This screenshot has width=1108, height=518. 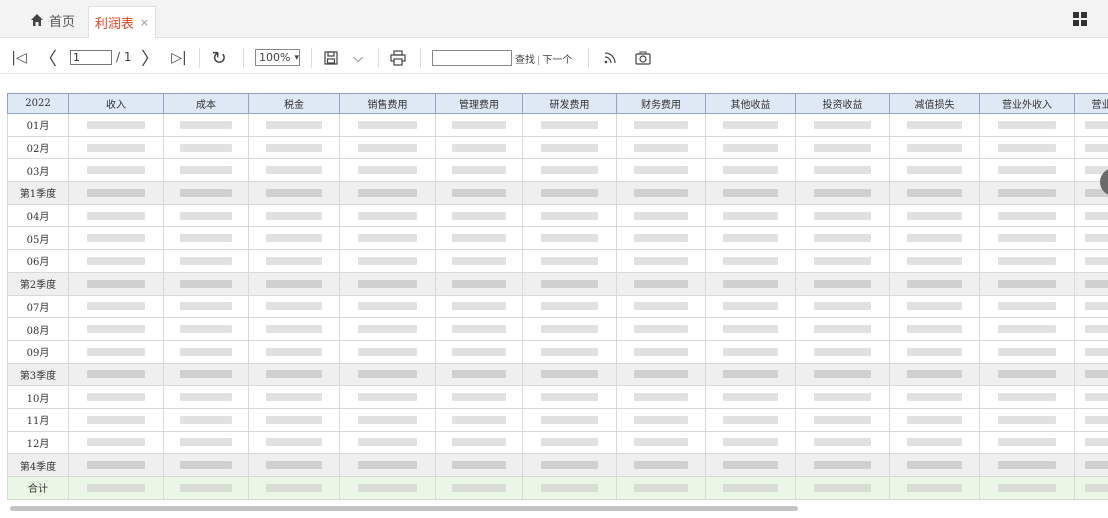 What do you see at coordinates (569, 103) in the screenshot?
I see `column-header: 研发费用` at bounding box center [569, 103].